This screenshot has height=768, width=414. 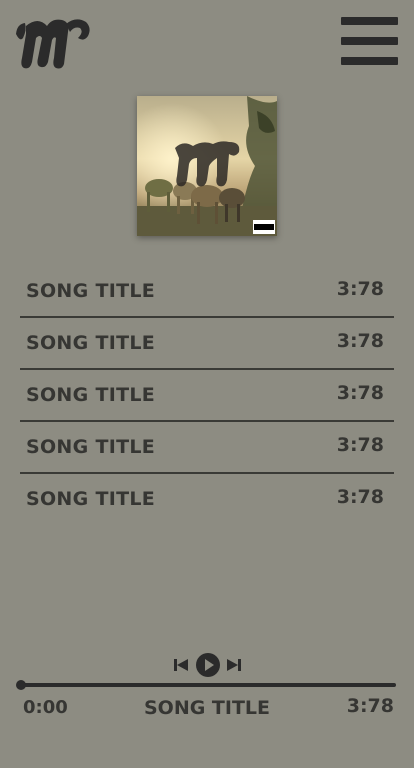 What do you see at coordinates (207, 40) in the screenshot?
I see `app-header` at bounding box center [207, 40].